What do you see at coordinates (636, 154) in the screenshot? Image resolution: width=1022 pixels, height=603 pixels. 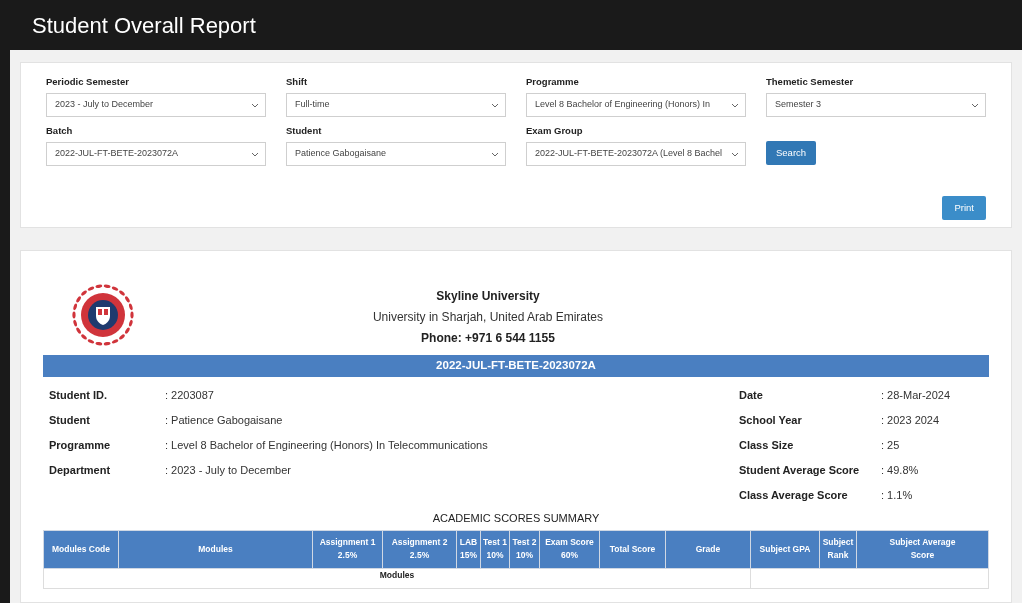 I see `dropdown-field: 2022-JUL-FT-BETE-2023072A (Level 8 Bachel` at bounding box center [636, 154].